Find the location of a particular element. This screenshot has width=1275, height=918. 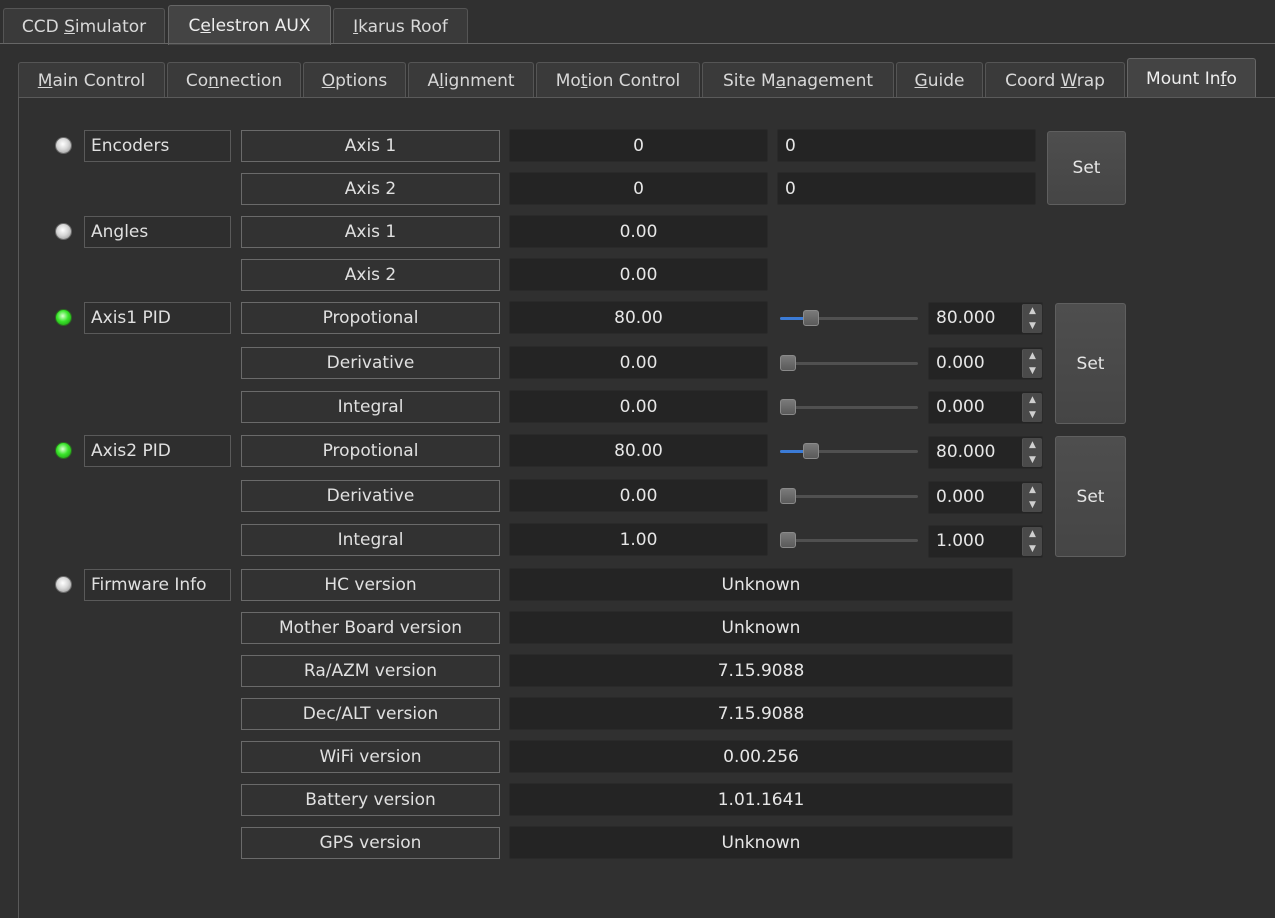

tab-main-control: Main Control is located at coordinates (91, 80).